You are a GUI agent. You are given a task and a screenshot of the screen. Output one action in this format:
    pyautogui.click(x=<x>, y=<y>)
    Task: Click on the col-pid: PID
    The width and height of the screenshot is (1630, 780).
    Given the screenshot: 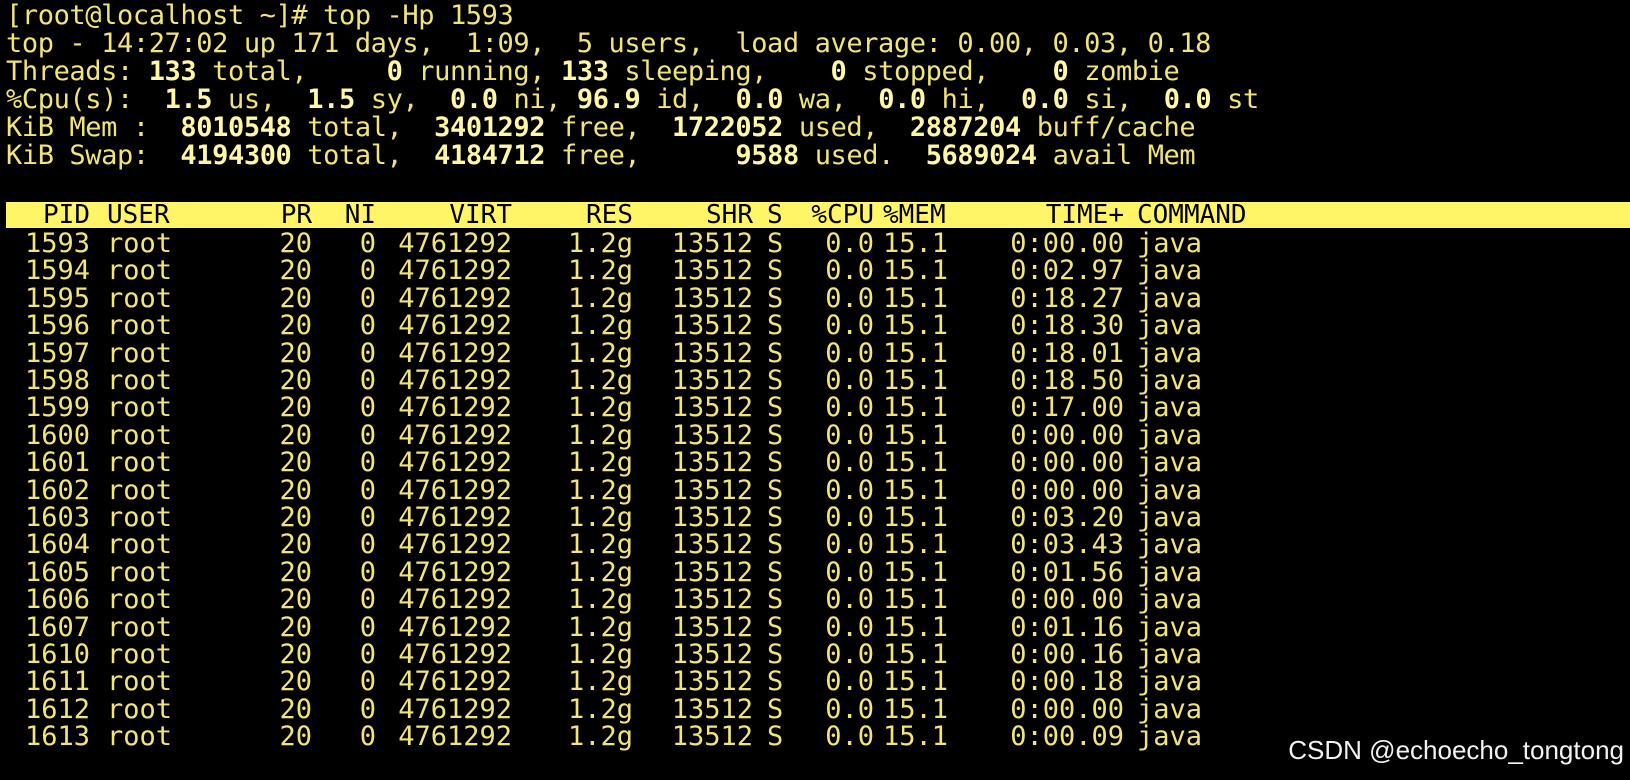 What is the action you would take?
    pyautogui.click(x=48, y=215)
    